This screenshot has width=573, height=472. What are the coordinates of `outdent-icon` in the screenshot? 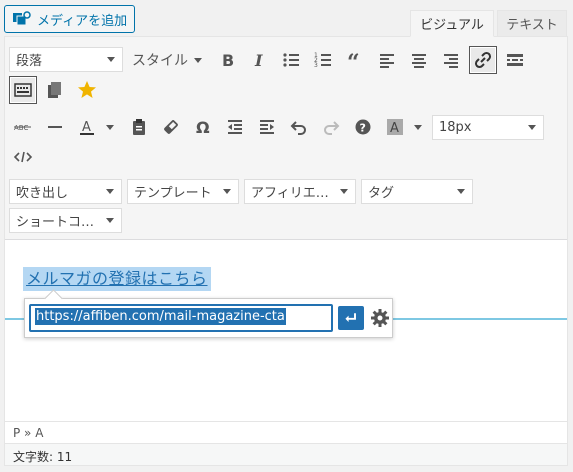 It's located at (235, 127).